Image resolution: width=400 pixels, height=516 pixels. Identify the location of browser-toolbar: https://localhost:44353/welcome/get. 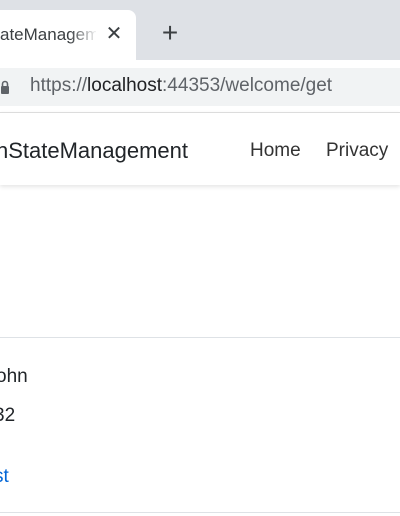
(200, 86).